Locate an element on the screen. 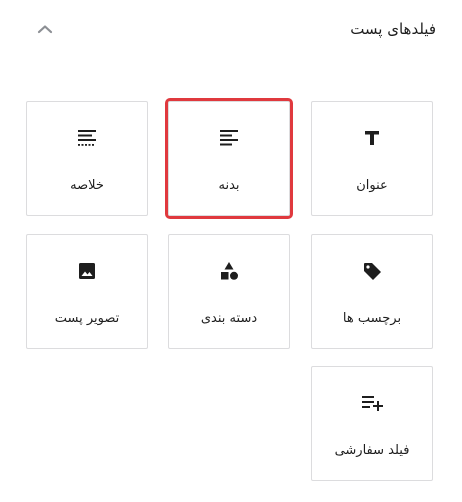 The image size is (462, 502). chevron-up-icon is located at coordinates (45, 29).